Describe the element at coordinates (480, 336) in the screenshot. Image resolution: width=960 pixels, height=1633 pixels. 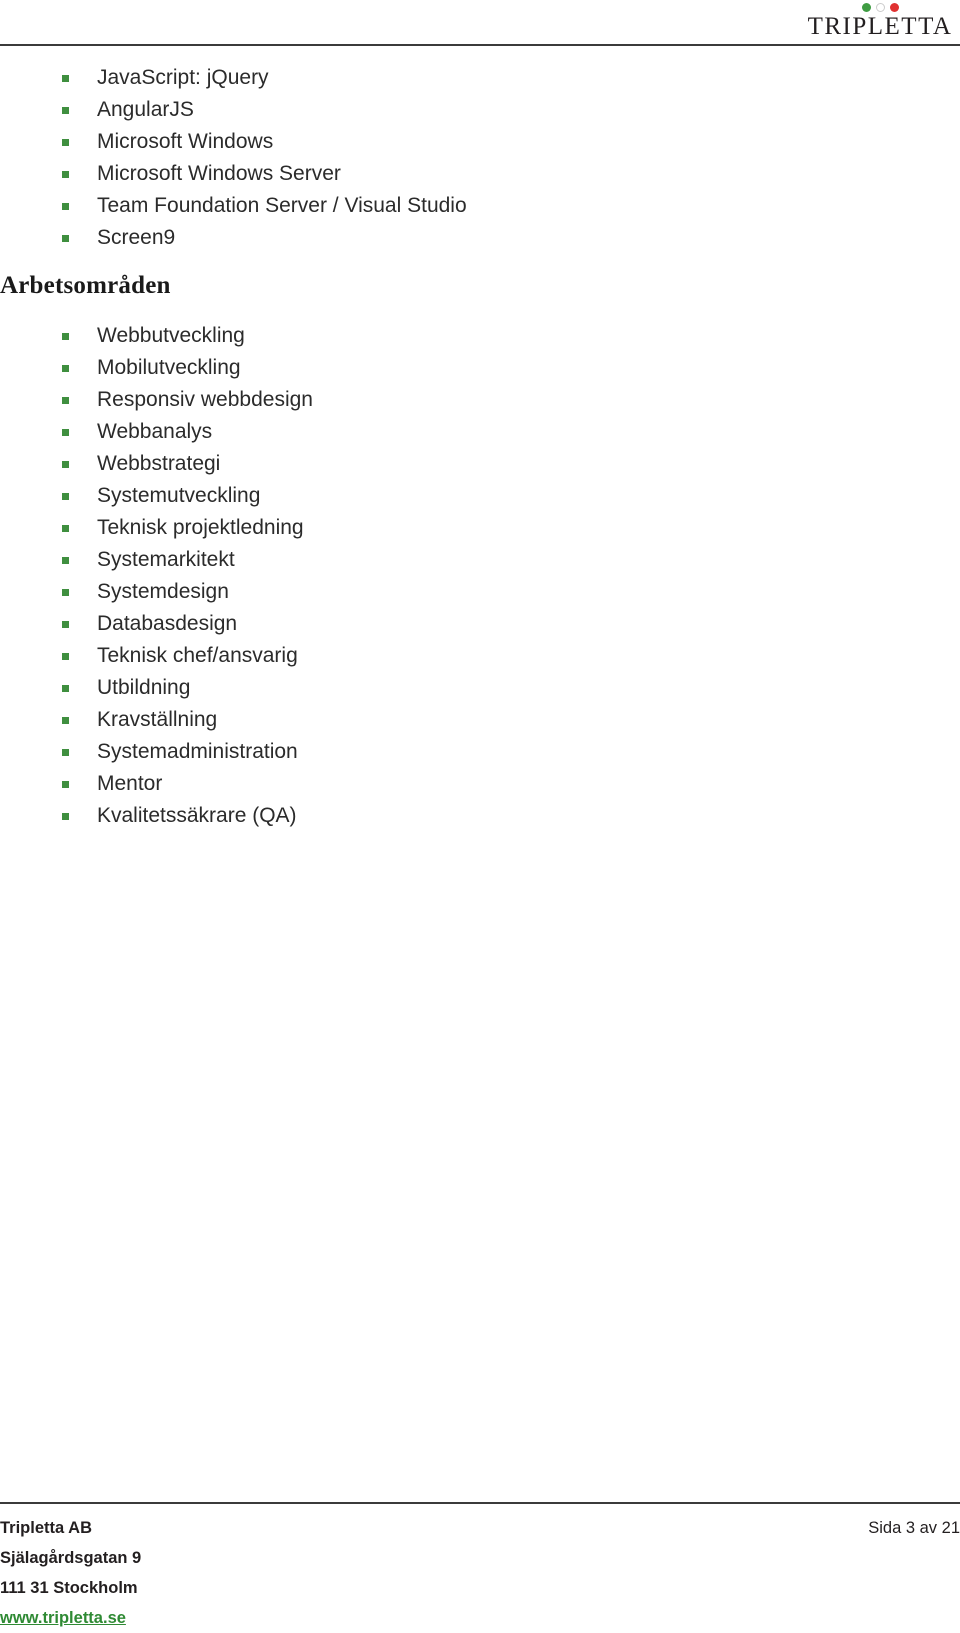
I see `list-item: Webbutveckling` at that location.